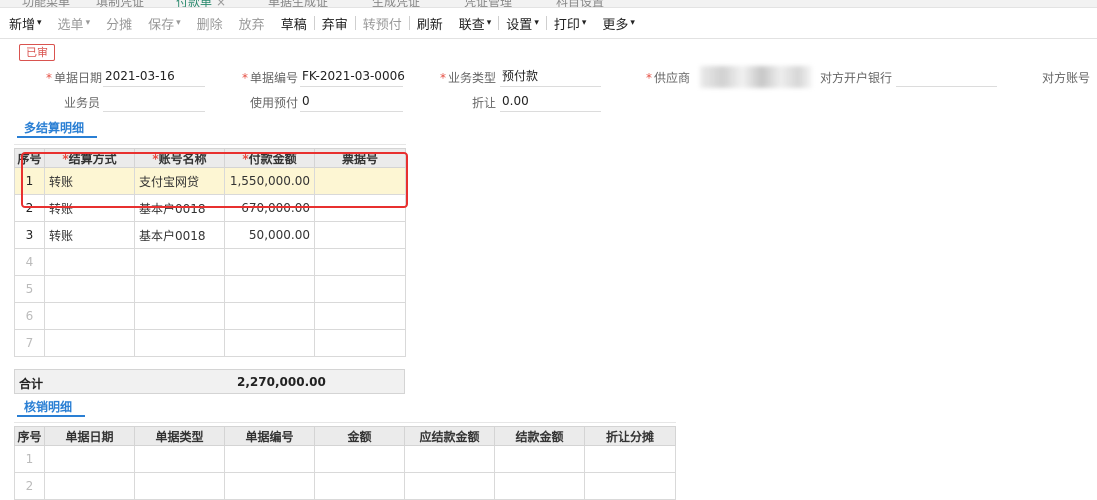 This screenshot has height=500, width=1097. I want to click on supplier-field-redacted, so click(756, 77).